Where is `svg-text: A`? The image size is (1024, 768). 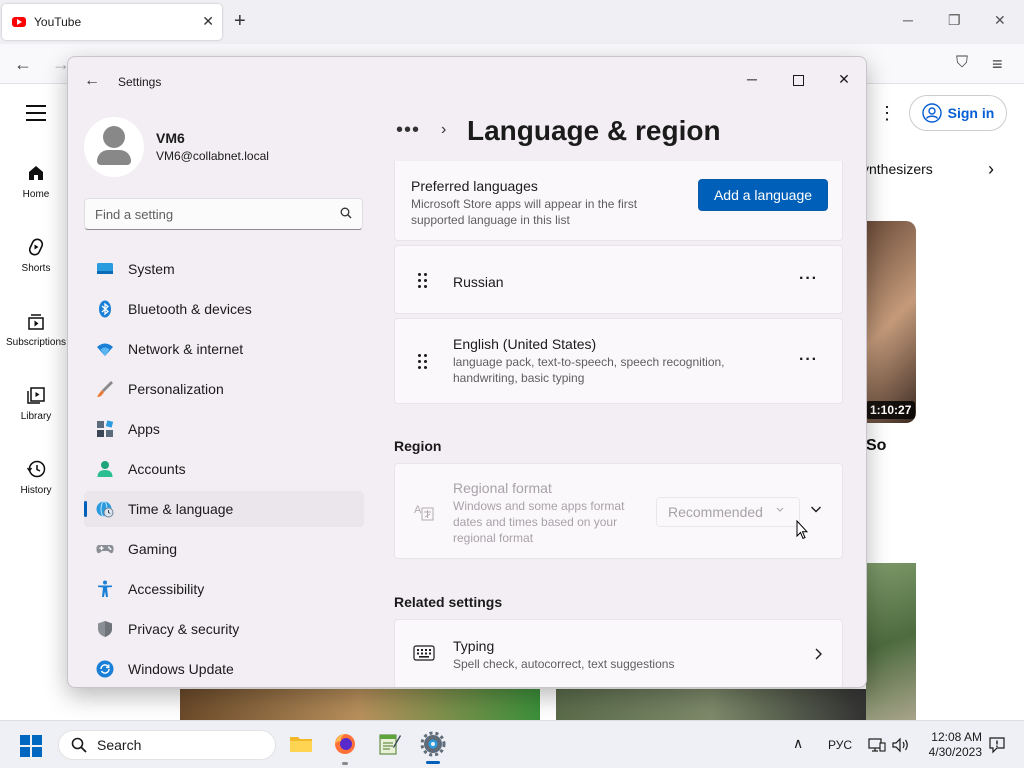
svg-text: A is located at coordinates (418, 510).